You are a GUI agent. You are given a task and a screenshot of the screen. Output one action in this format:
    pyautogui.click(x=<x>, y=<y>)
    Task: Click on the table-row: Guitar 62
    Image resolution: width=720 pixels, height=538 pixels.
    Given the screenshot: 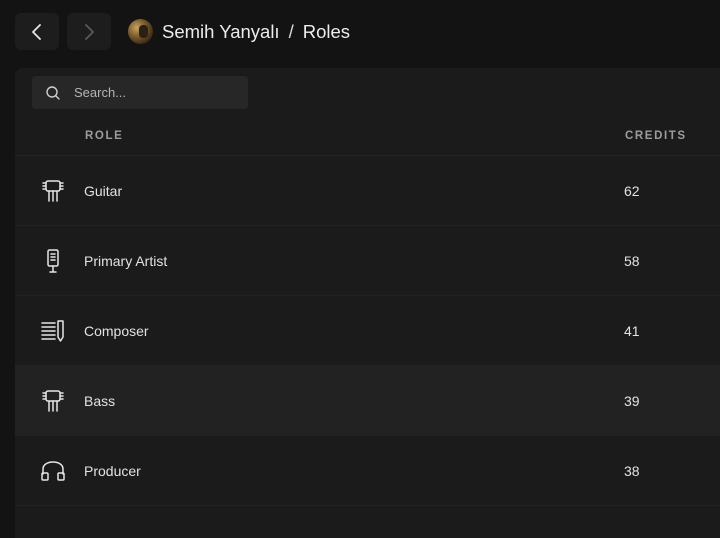 What is the action you would take?
    pyautogui.click(x=367, y=191)
    